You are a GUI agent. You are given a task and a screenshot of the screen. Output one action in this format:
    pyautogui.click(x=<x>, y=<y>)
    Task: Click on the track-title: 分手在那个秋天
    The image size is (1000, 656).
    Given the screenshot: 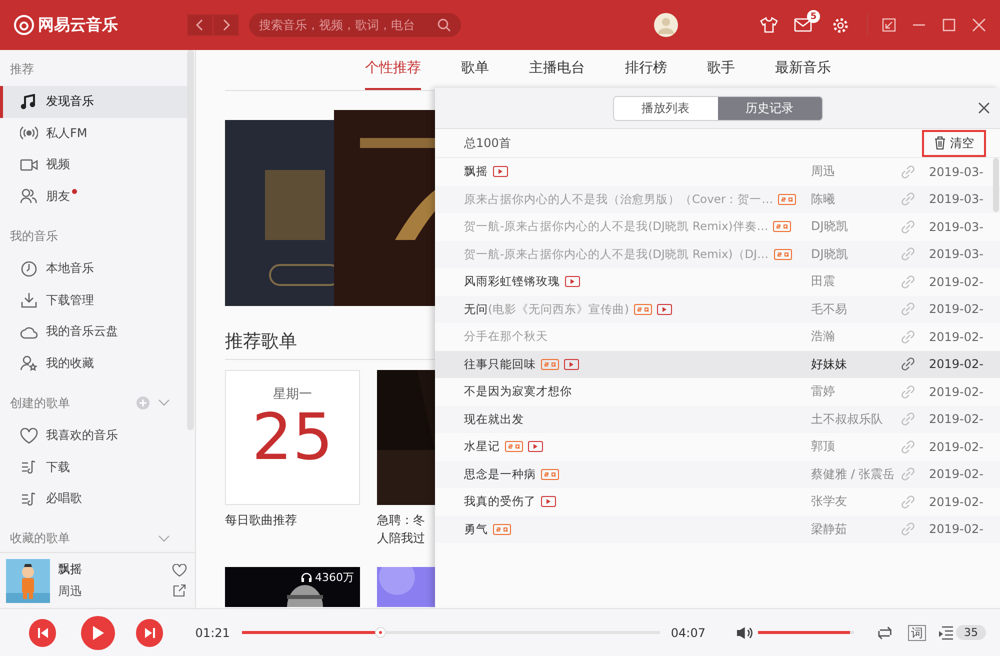 What is the action you would take?
    pyautogui.click(x=506, y=336)
    